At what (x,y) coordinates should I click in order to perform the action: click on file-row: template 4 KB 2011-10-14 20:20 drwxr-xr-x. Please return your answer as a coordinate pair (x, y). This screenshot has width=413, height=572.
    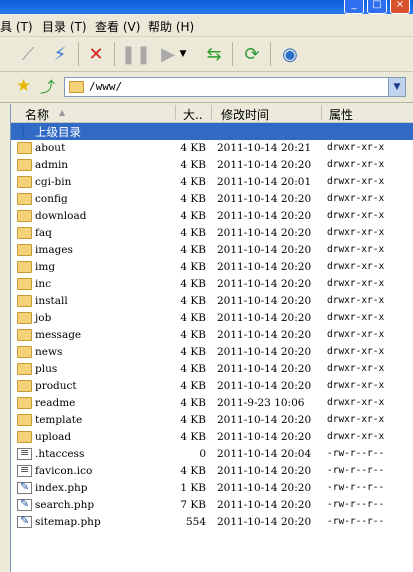
    Looking at the image, I should click on (212, 420).